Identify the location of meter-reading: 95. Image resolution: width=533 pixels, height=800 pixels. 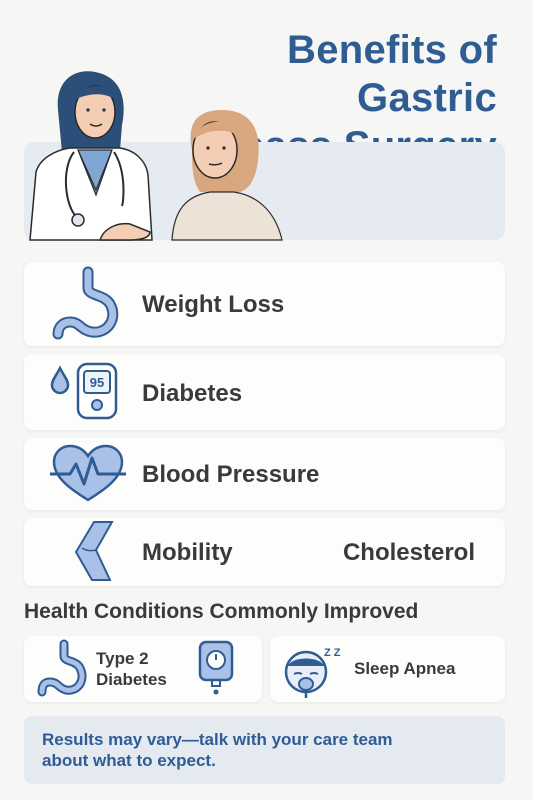
(97, 382).